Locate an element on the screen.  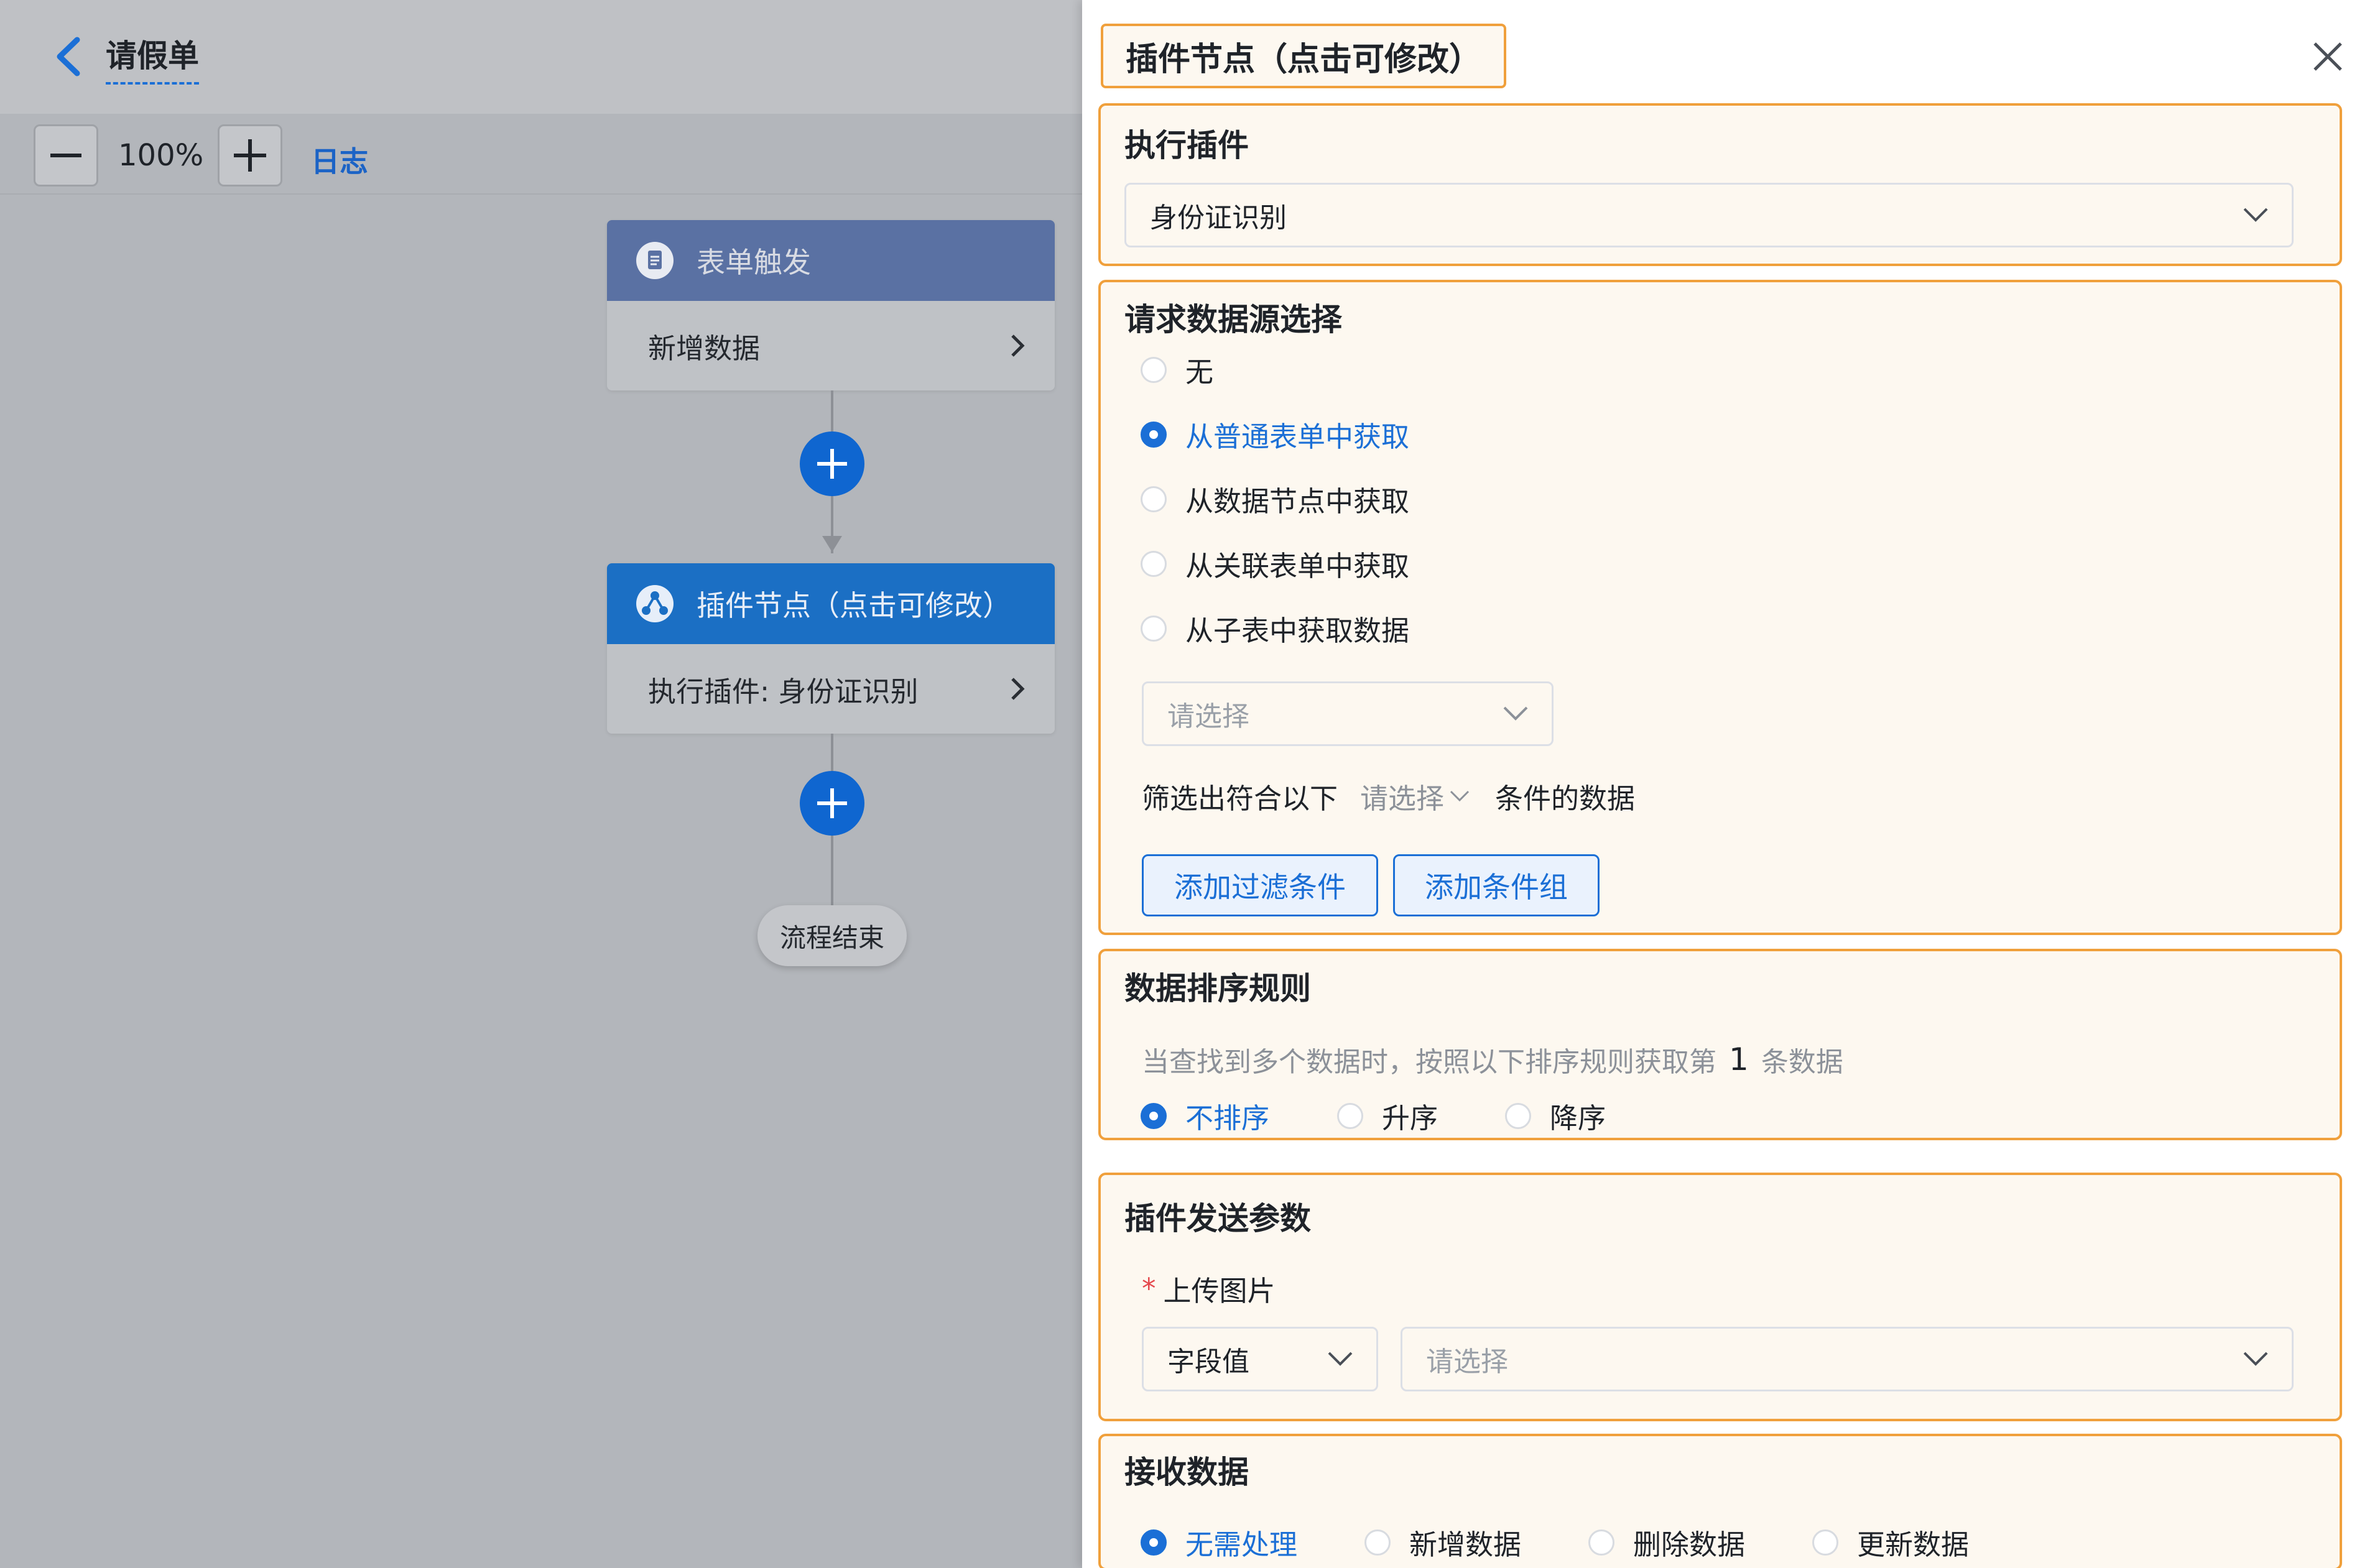
plugin-select: 身份证识别 is located at coordinates (1709, 215).